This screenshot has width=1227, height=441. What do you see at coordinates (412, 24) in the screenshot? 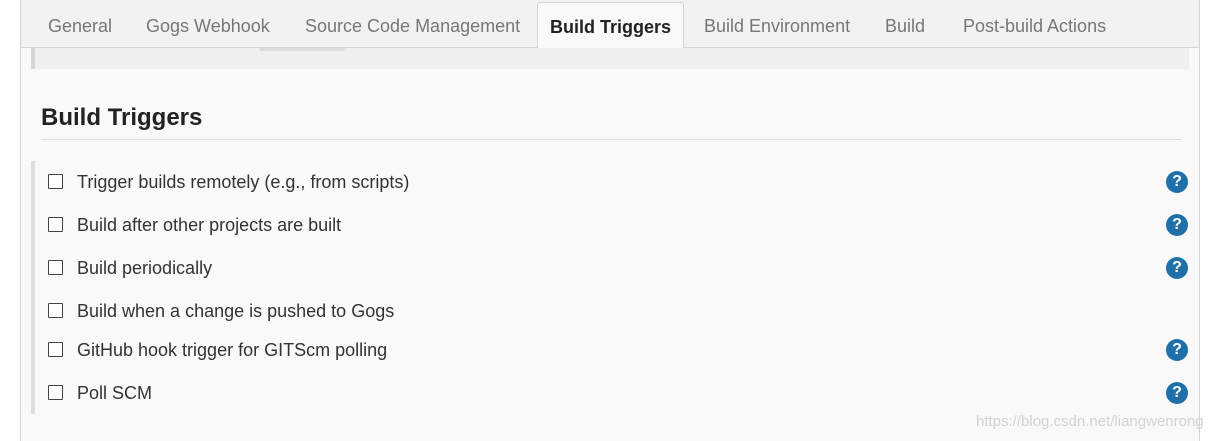
I see `tab-source-code-management: Source Code Management` at bounding box center [412, 24].